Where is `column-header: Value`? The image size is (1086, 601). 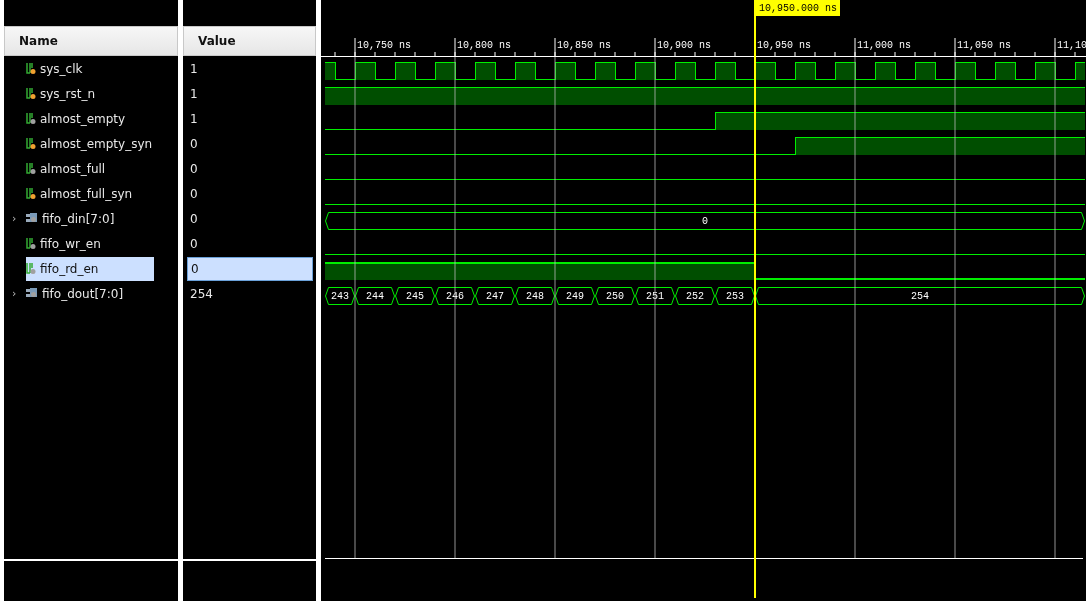 column-header: Value is located at coordinates (216, 41).